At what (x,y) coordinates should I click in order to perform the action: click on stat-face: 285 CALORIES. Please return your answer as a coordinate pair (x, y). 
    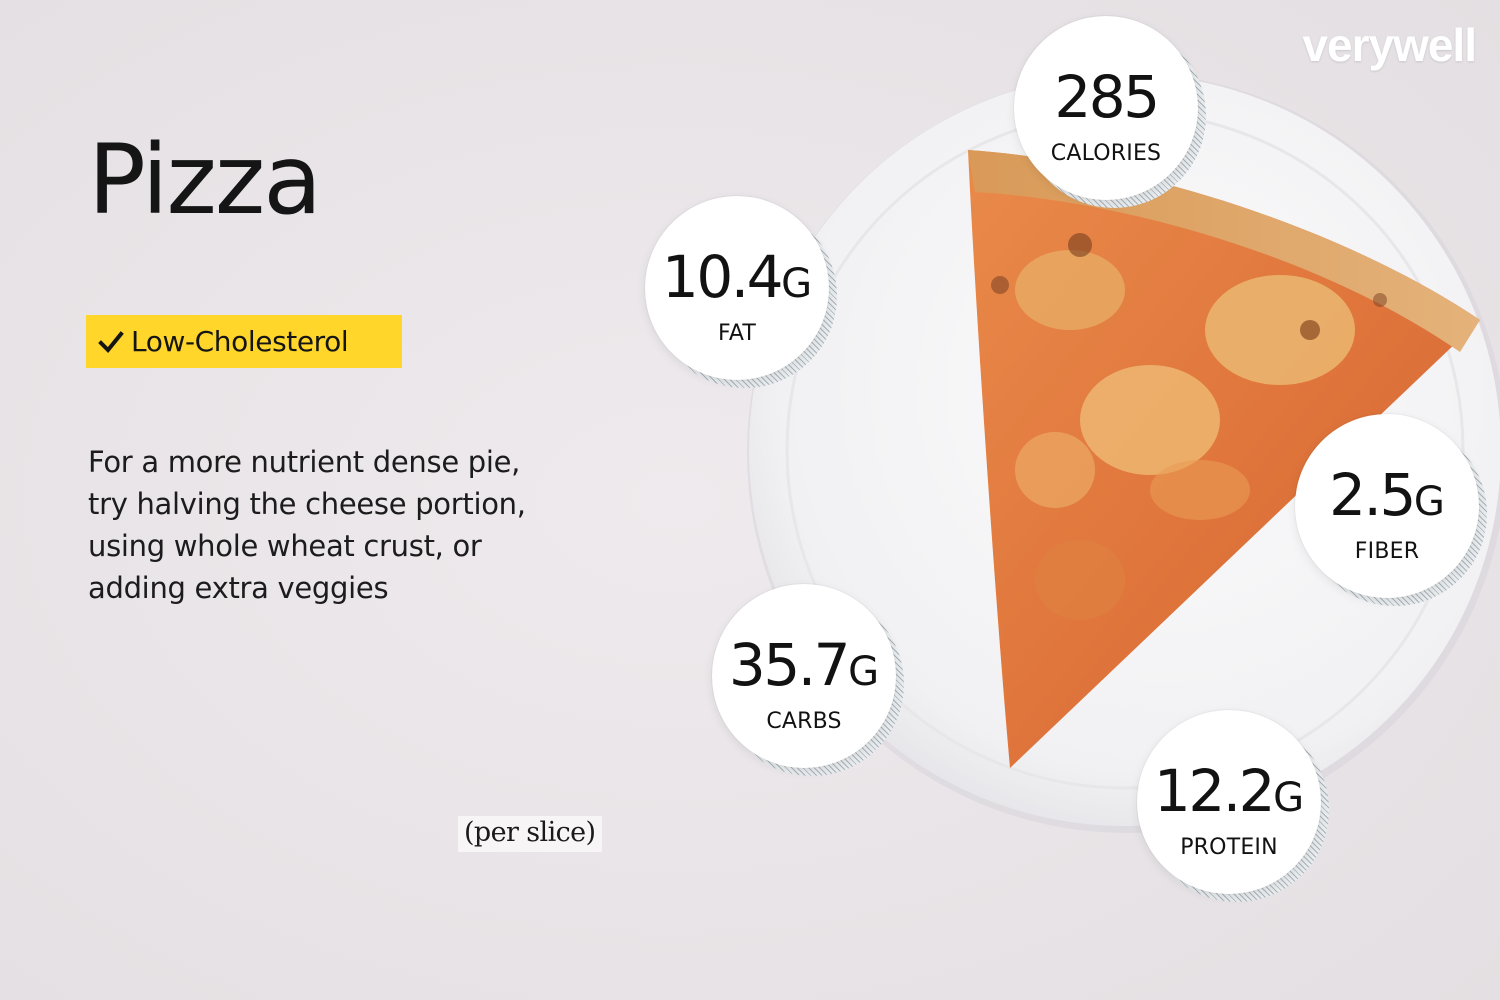
    Looking at the image, I should click on (1106, 108).